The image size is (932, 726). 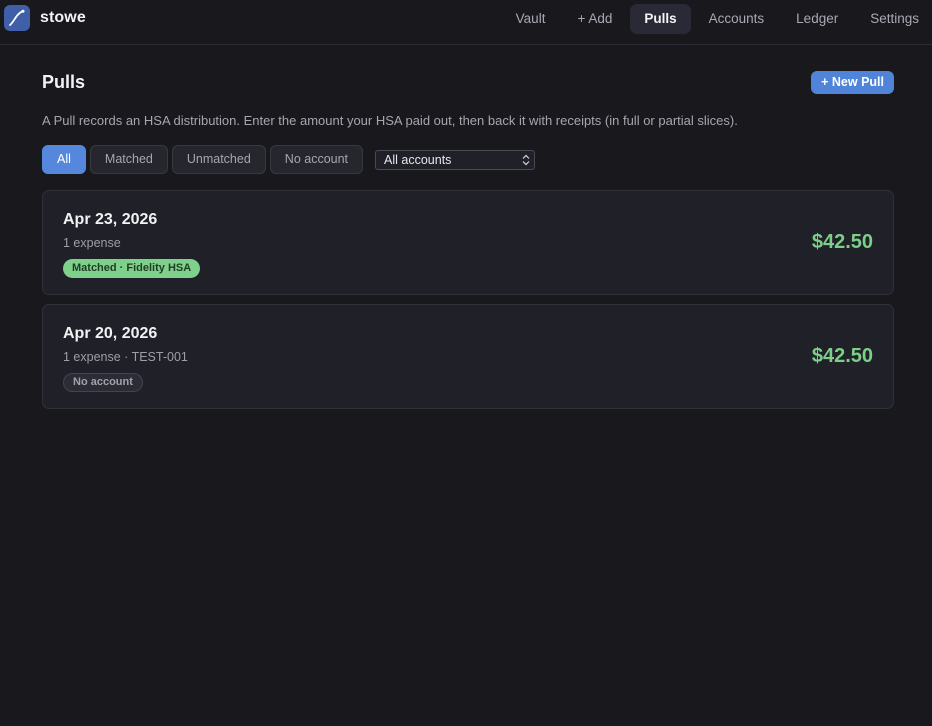 What do you see at coordinates (660, 19) in the screenshot?
I see `nav-item-pulls: Pulls` at bounding box center [660, 19].